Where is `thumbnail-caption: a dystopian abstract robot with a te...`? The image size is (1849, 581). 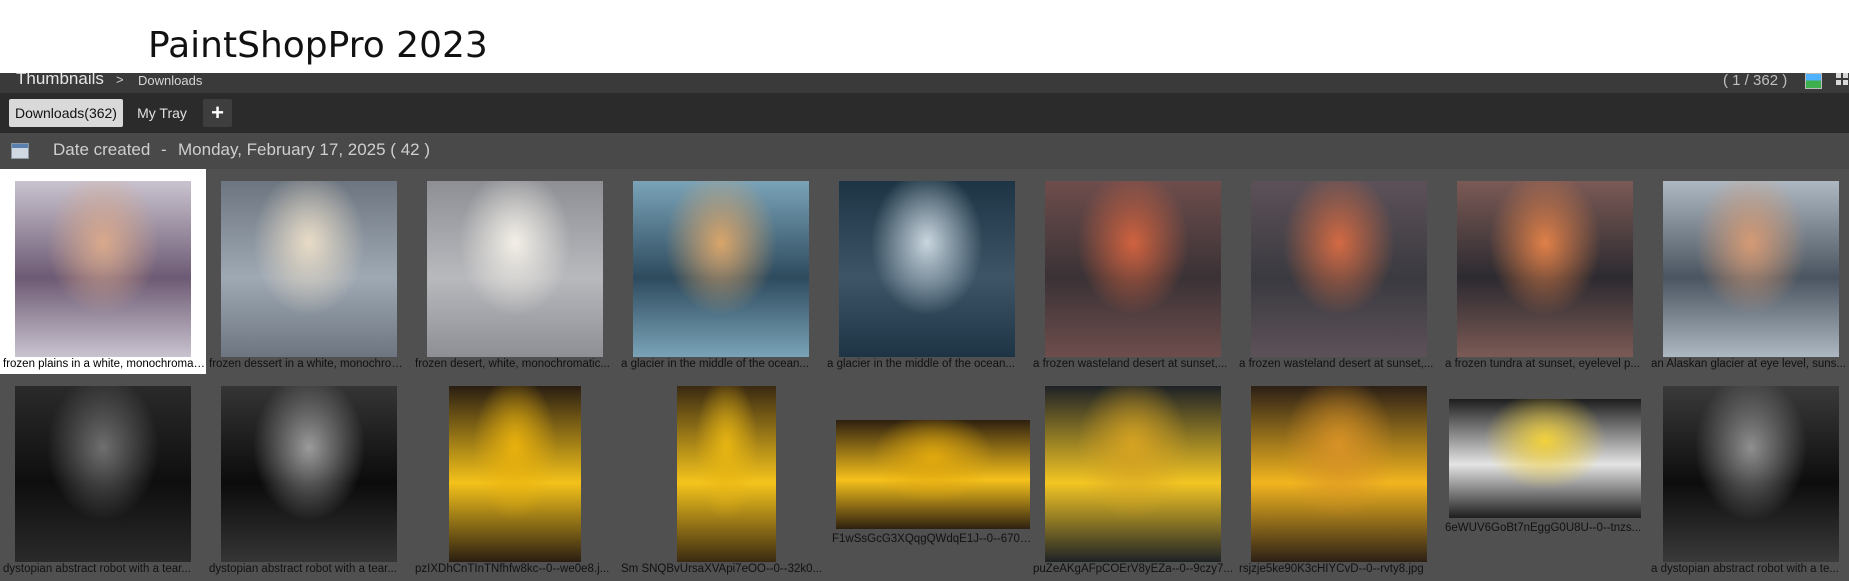
thumbnail-caption: a dystopian abstract robot with a te... is located at coordinates (1745, 569).